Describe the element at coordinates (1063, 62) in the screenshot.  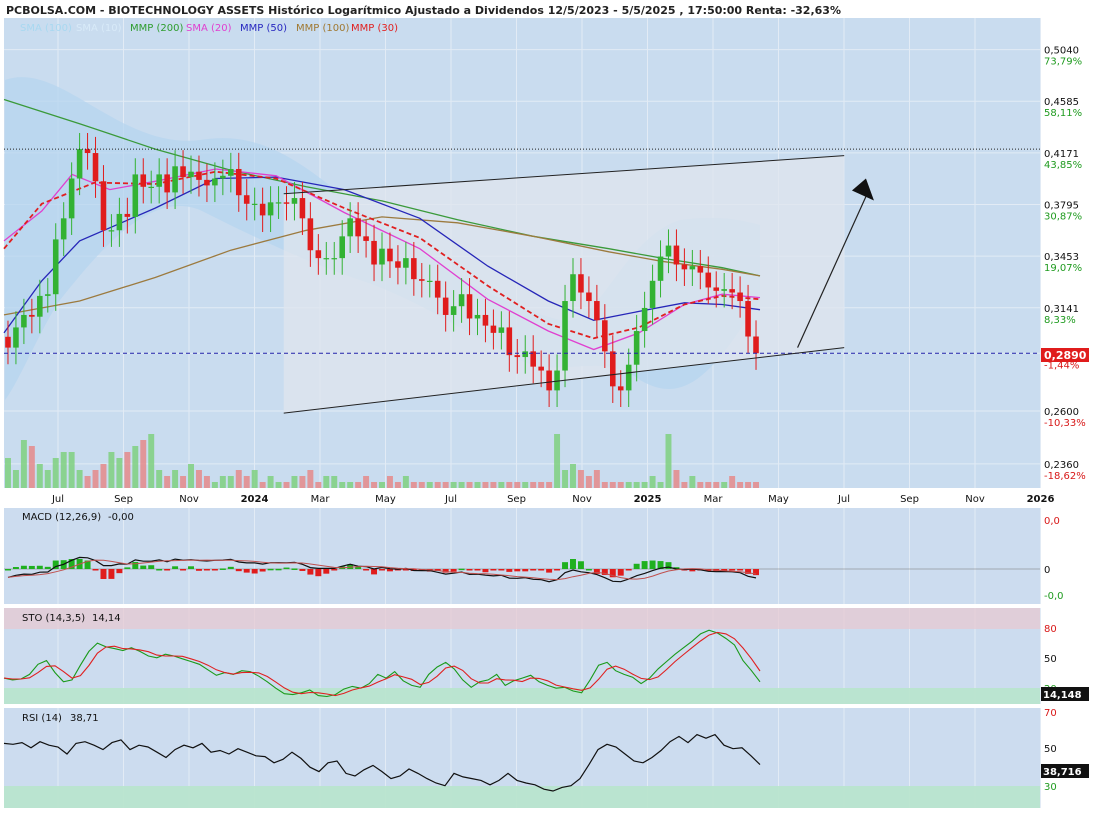
I see `pct-tick-label: 73,79%` at that location.